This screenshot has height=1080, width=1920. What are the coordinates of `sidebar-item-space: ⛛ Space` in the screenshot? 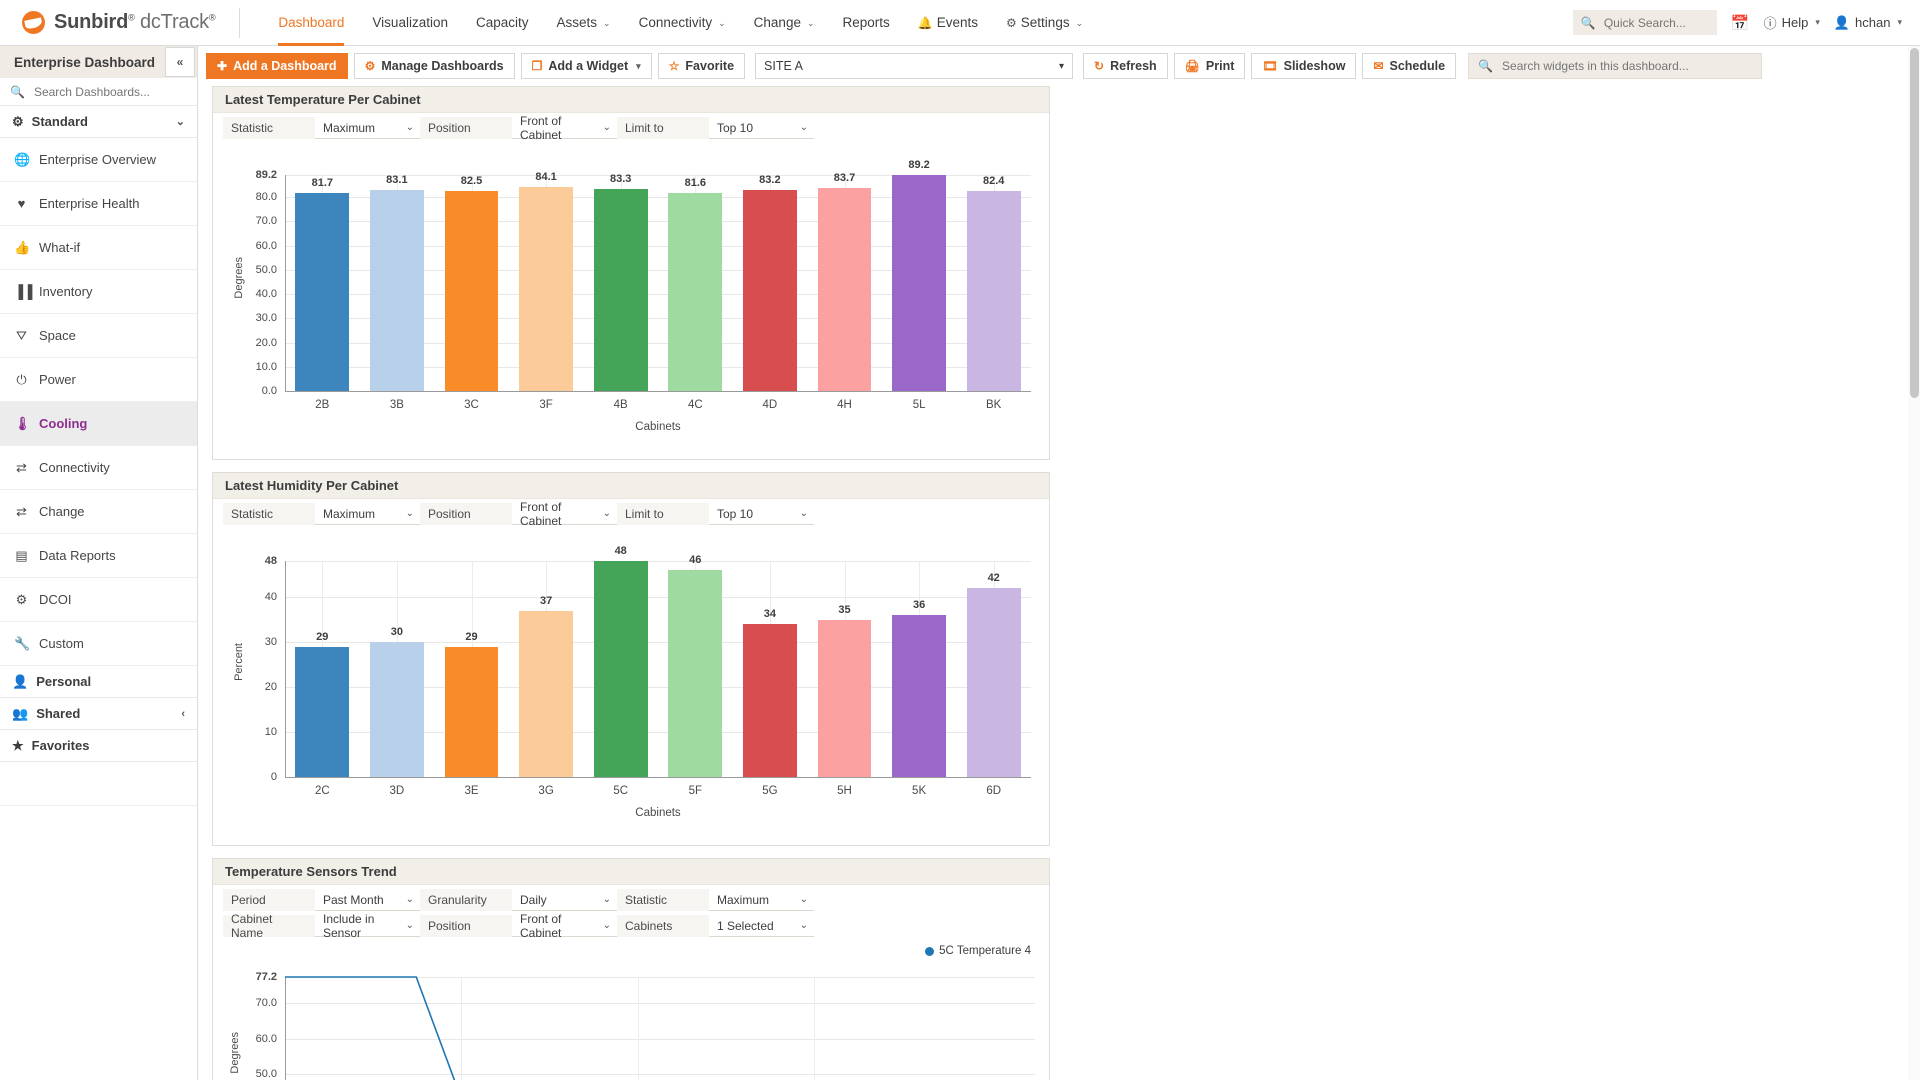 It's located at (98, 336).